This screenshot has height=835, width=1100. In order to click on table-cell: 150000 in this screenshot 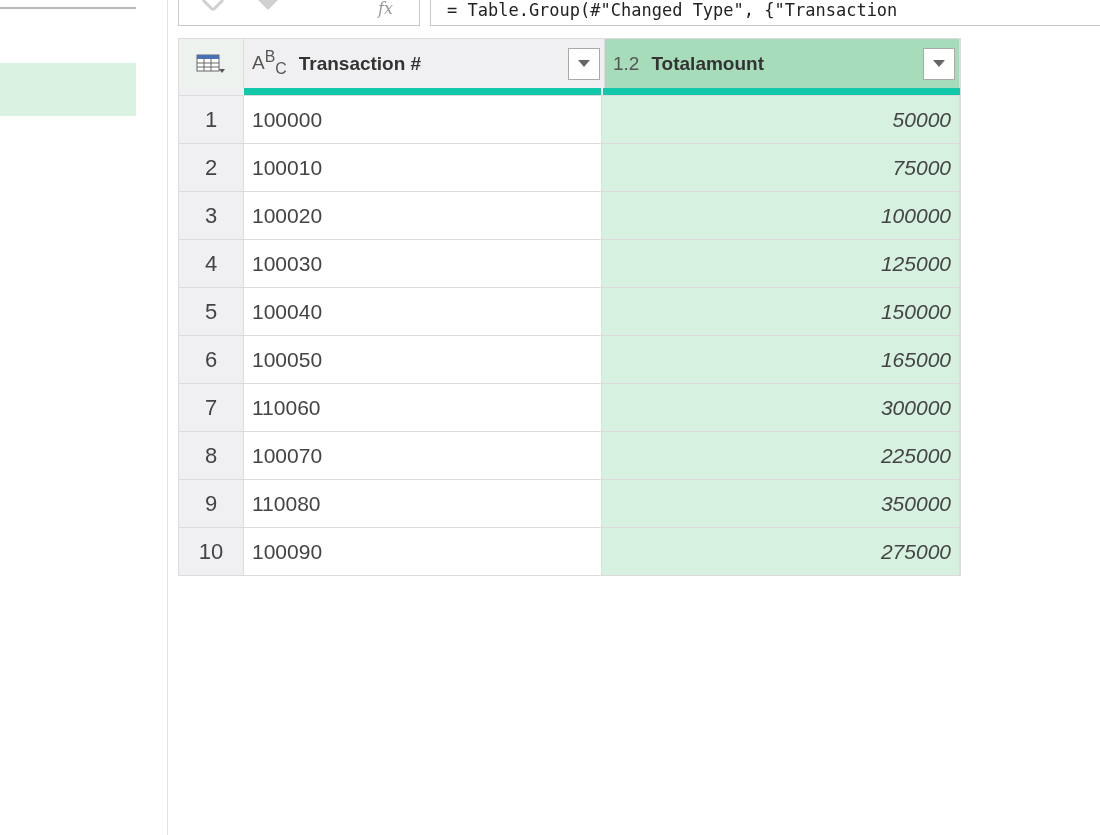, I will do `click(781, 311)`.